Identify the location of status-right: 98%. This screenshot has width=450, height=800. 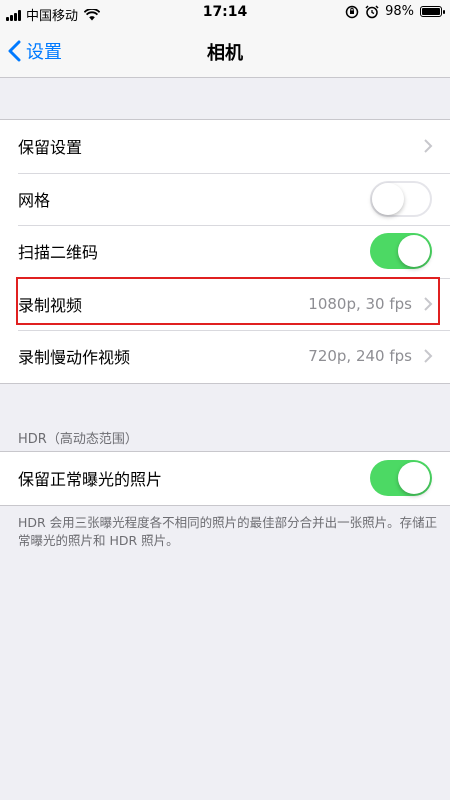
(395, 11).